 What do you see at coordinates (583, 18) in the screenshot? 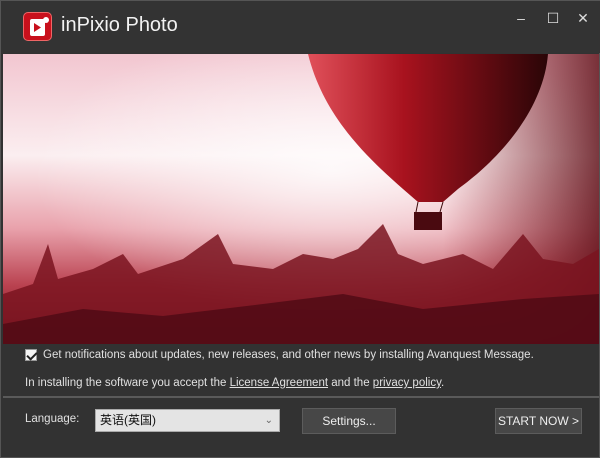
I see `close-button: ✕` at bounding box center [583, 18].